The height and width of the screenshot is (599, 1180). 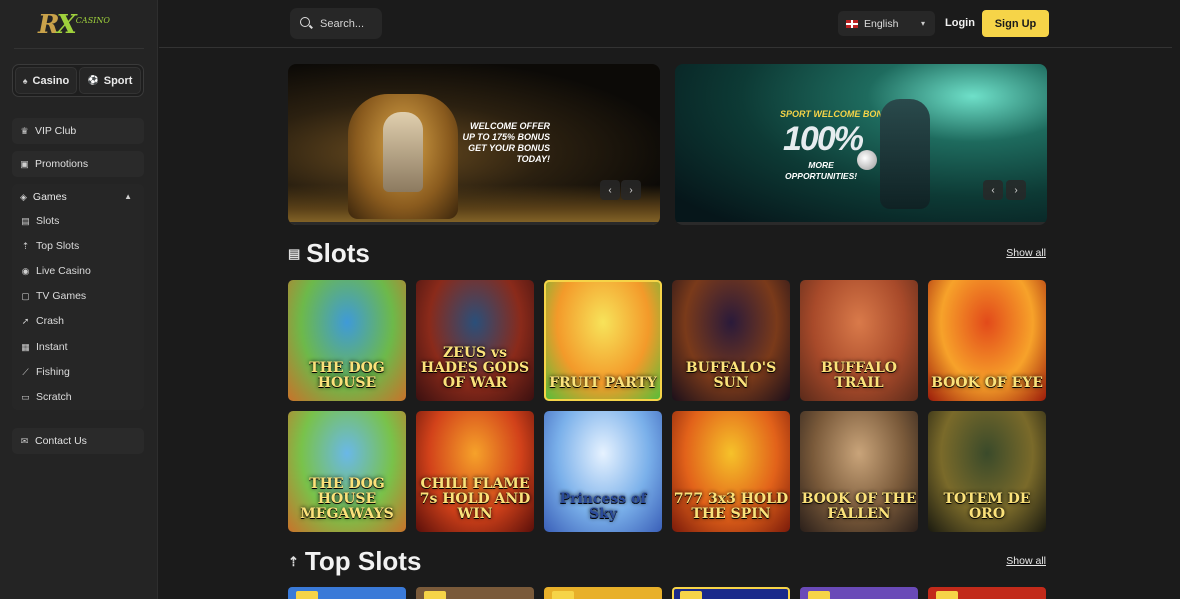 I want to click on game-tile: CHILI FLAME 7s HOLD AND WIN, so click(x=475, y=471).